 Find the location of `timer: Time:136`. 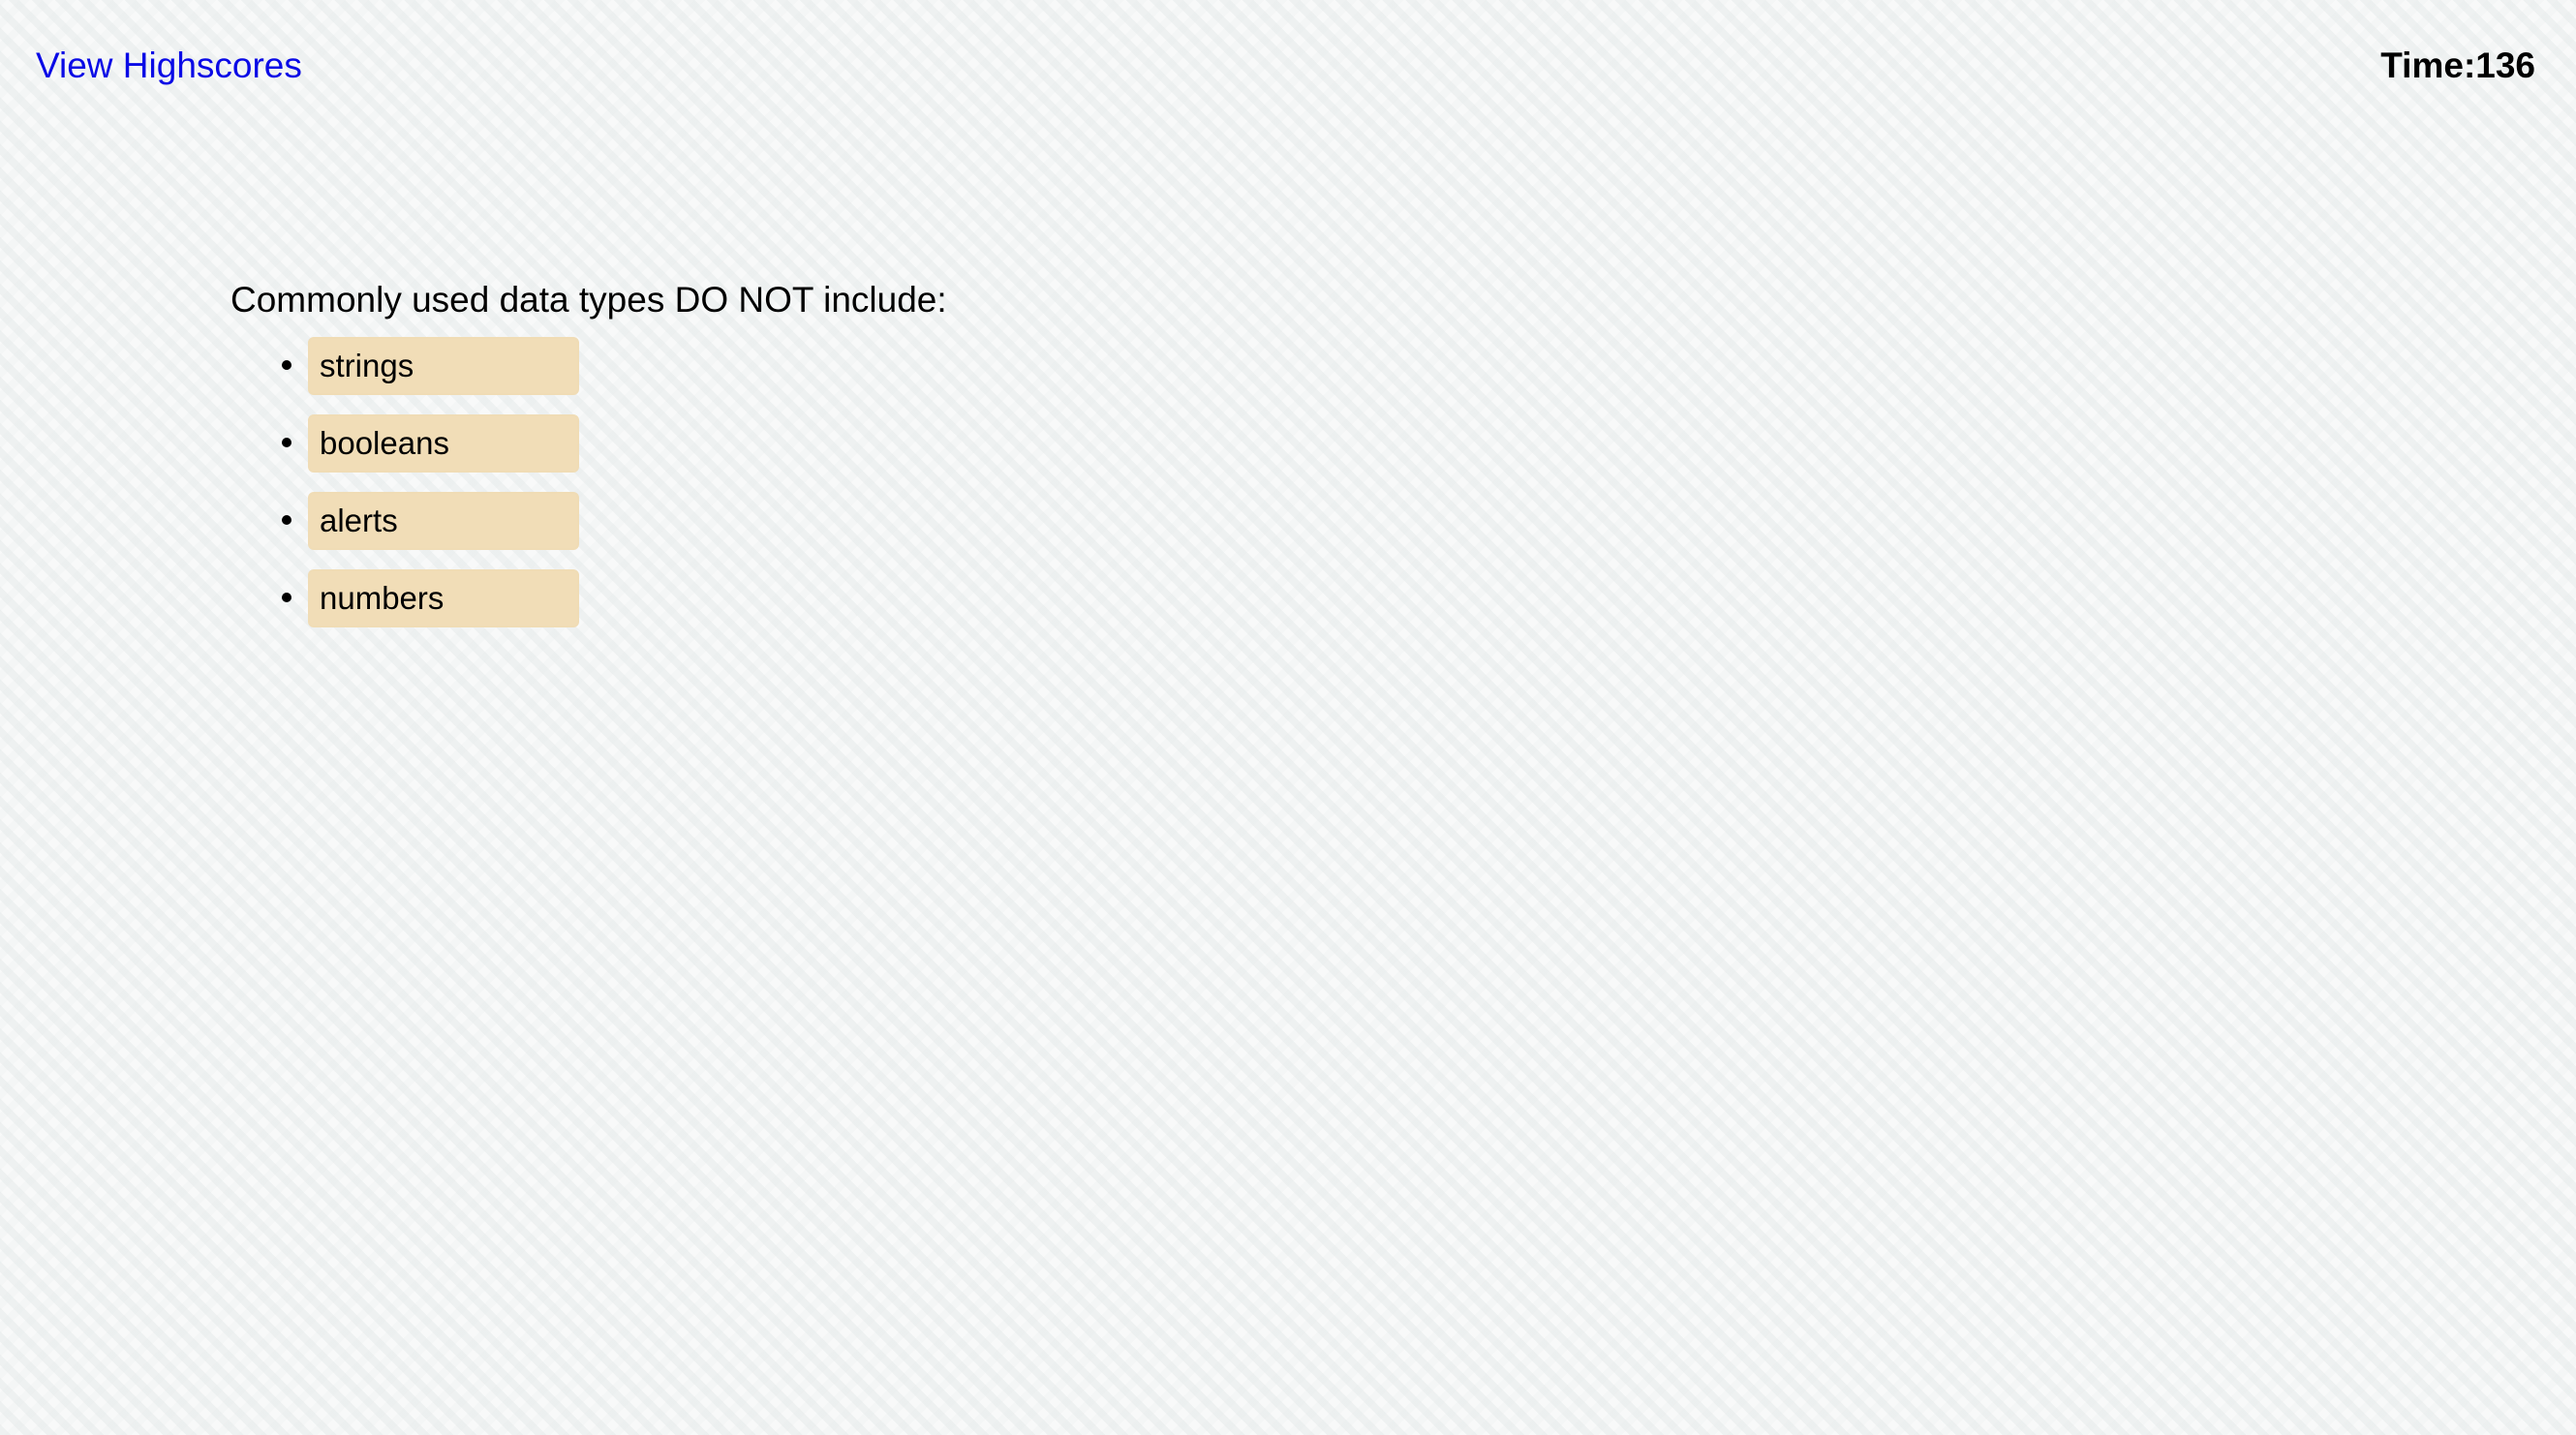

timer: Time:136 is located at coordinates (2457, 66).